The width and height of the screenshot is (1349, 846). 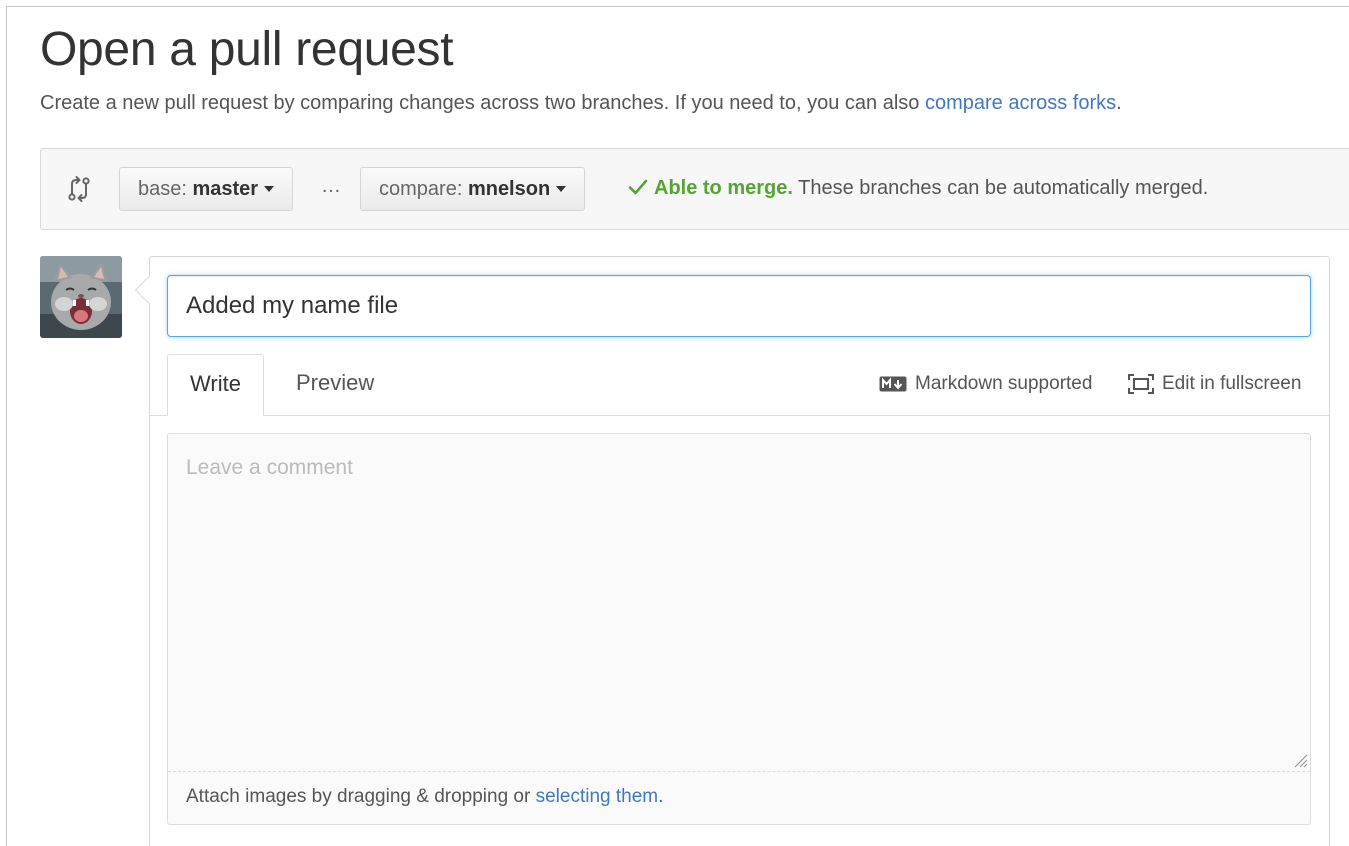 What do you see at coordinates (893, 384) in the screenshot?
I see `markdown-icon` at bounding box center [893, 384].